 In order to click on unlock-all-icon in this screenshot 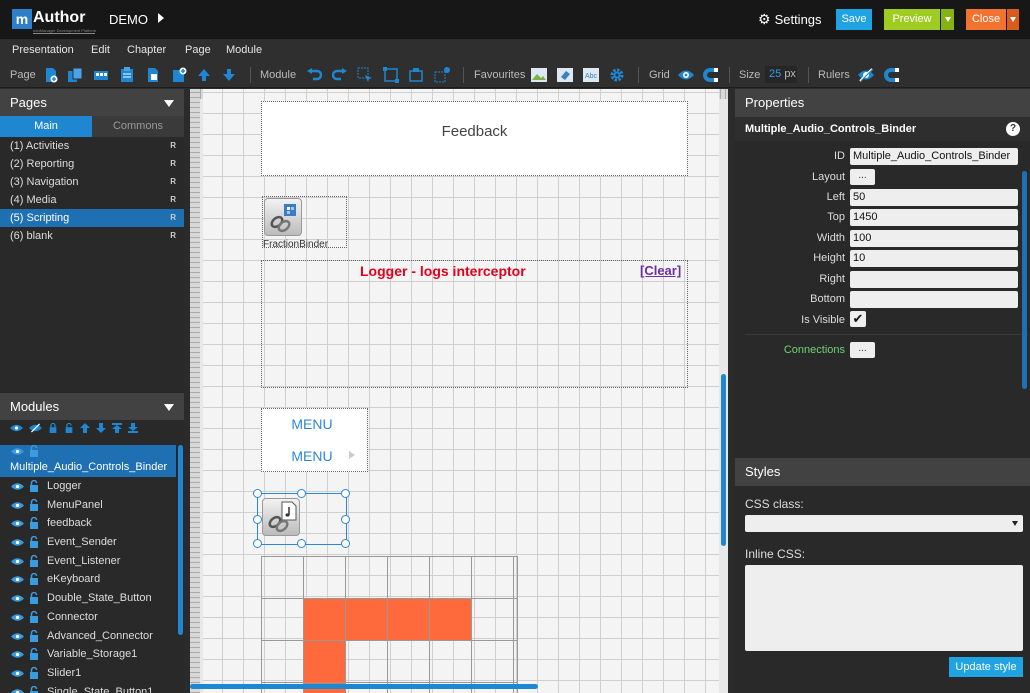, I will do `click(69, 428)`.